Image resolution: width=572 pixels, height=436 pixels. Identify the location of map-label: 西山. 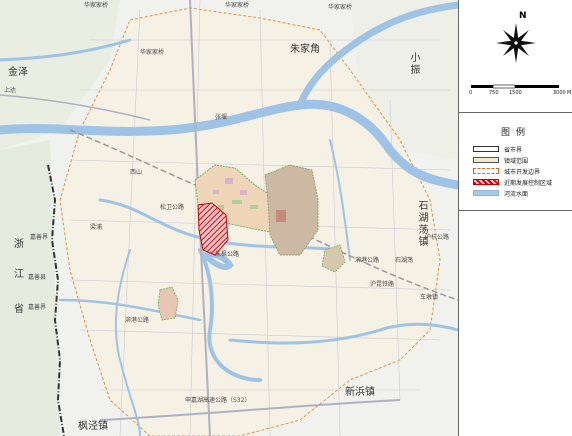
(136, 172).